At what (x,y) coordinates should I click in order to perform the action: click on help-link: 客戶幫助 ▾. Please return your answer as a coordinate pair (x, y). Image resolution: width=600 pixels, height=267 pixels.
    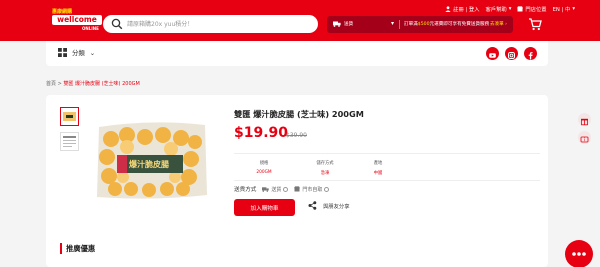
    Looking at the image, I should click on (498, 9).